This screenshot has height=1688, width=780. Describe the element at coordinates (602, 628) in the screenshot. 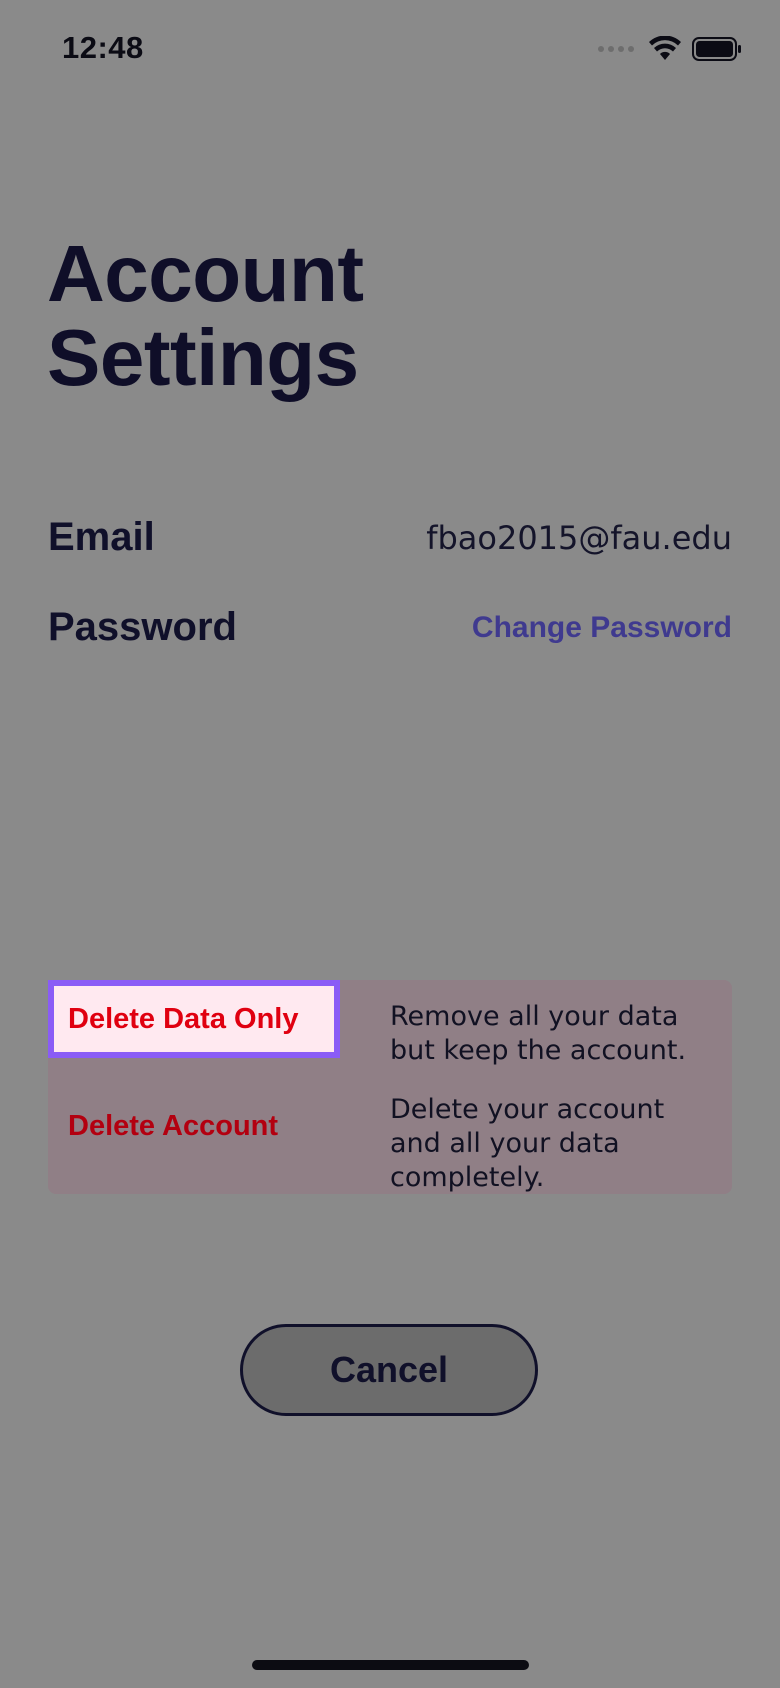

I see `change-password-link: Change Password` at that location.